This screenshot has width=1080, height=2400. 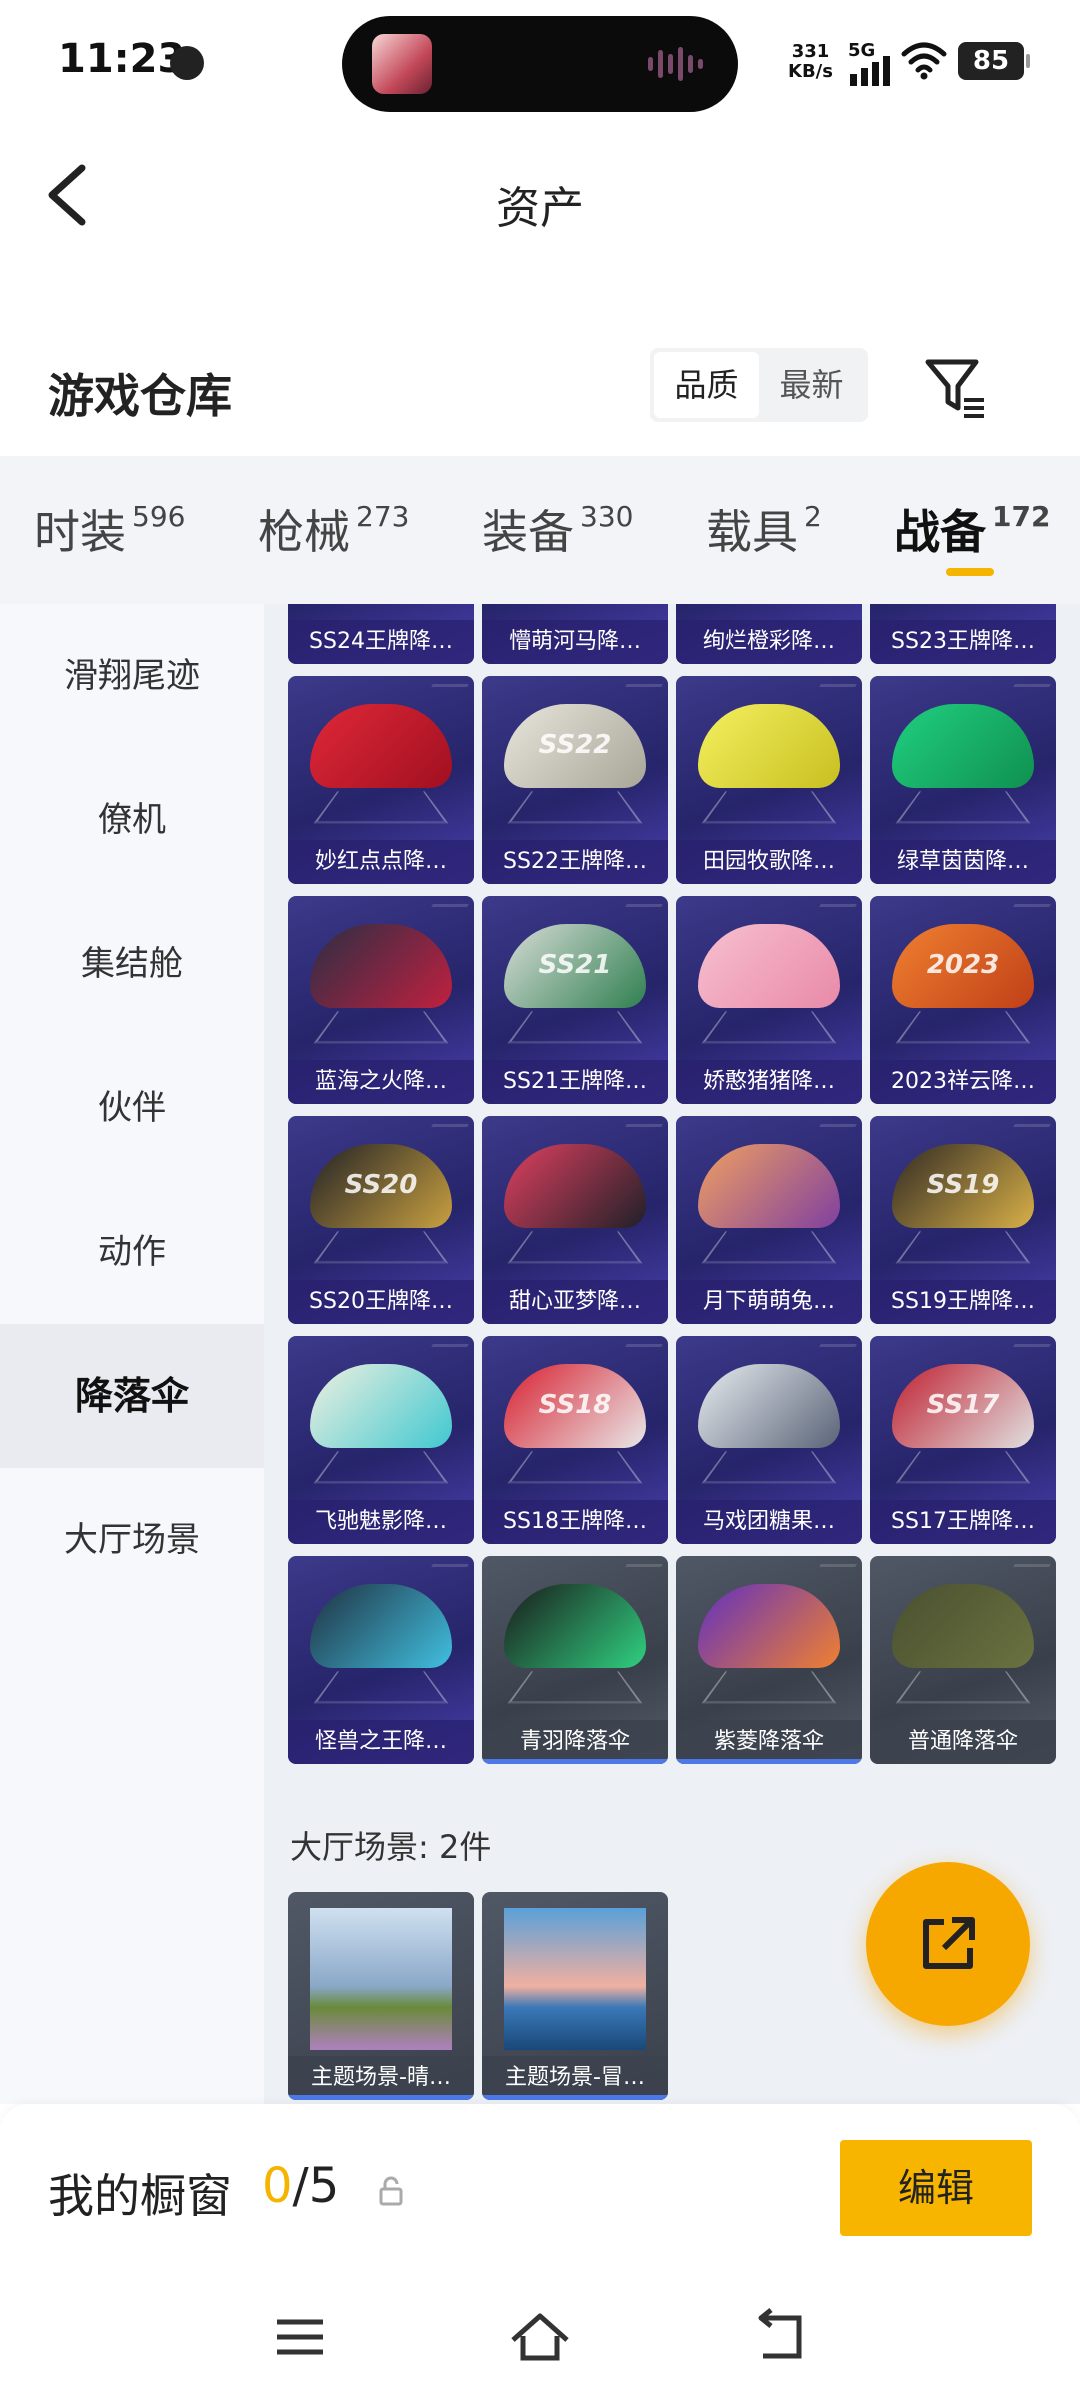 What do you see at coordinates (122, 59) in the screenshot?
I see `clock: 11:23` at bounding box center [122, 59].